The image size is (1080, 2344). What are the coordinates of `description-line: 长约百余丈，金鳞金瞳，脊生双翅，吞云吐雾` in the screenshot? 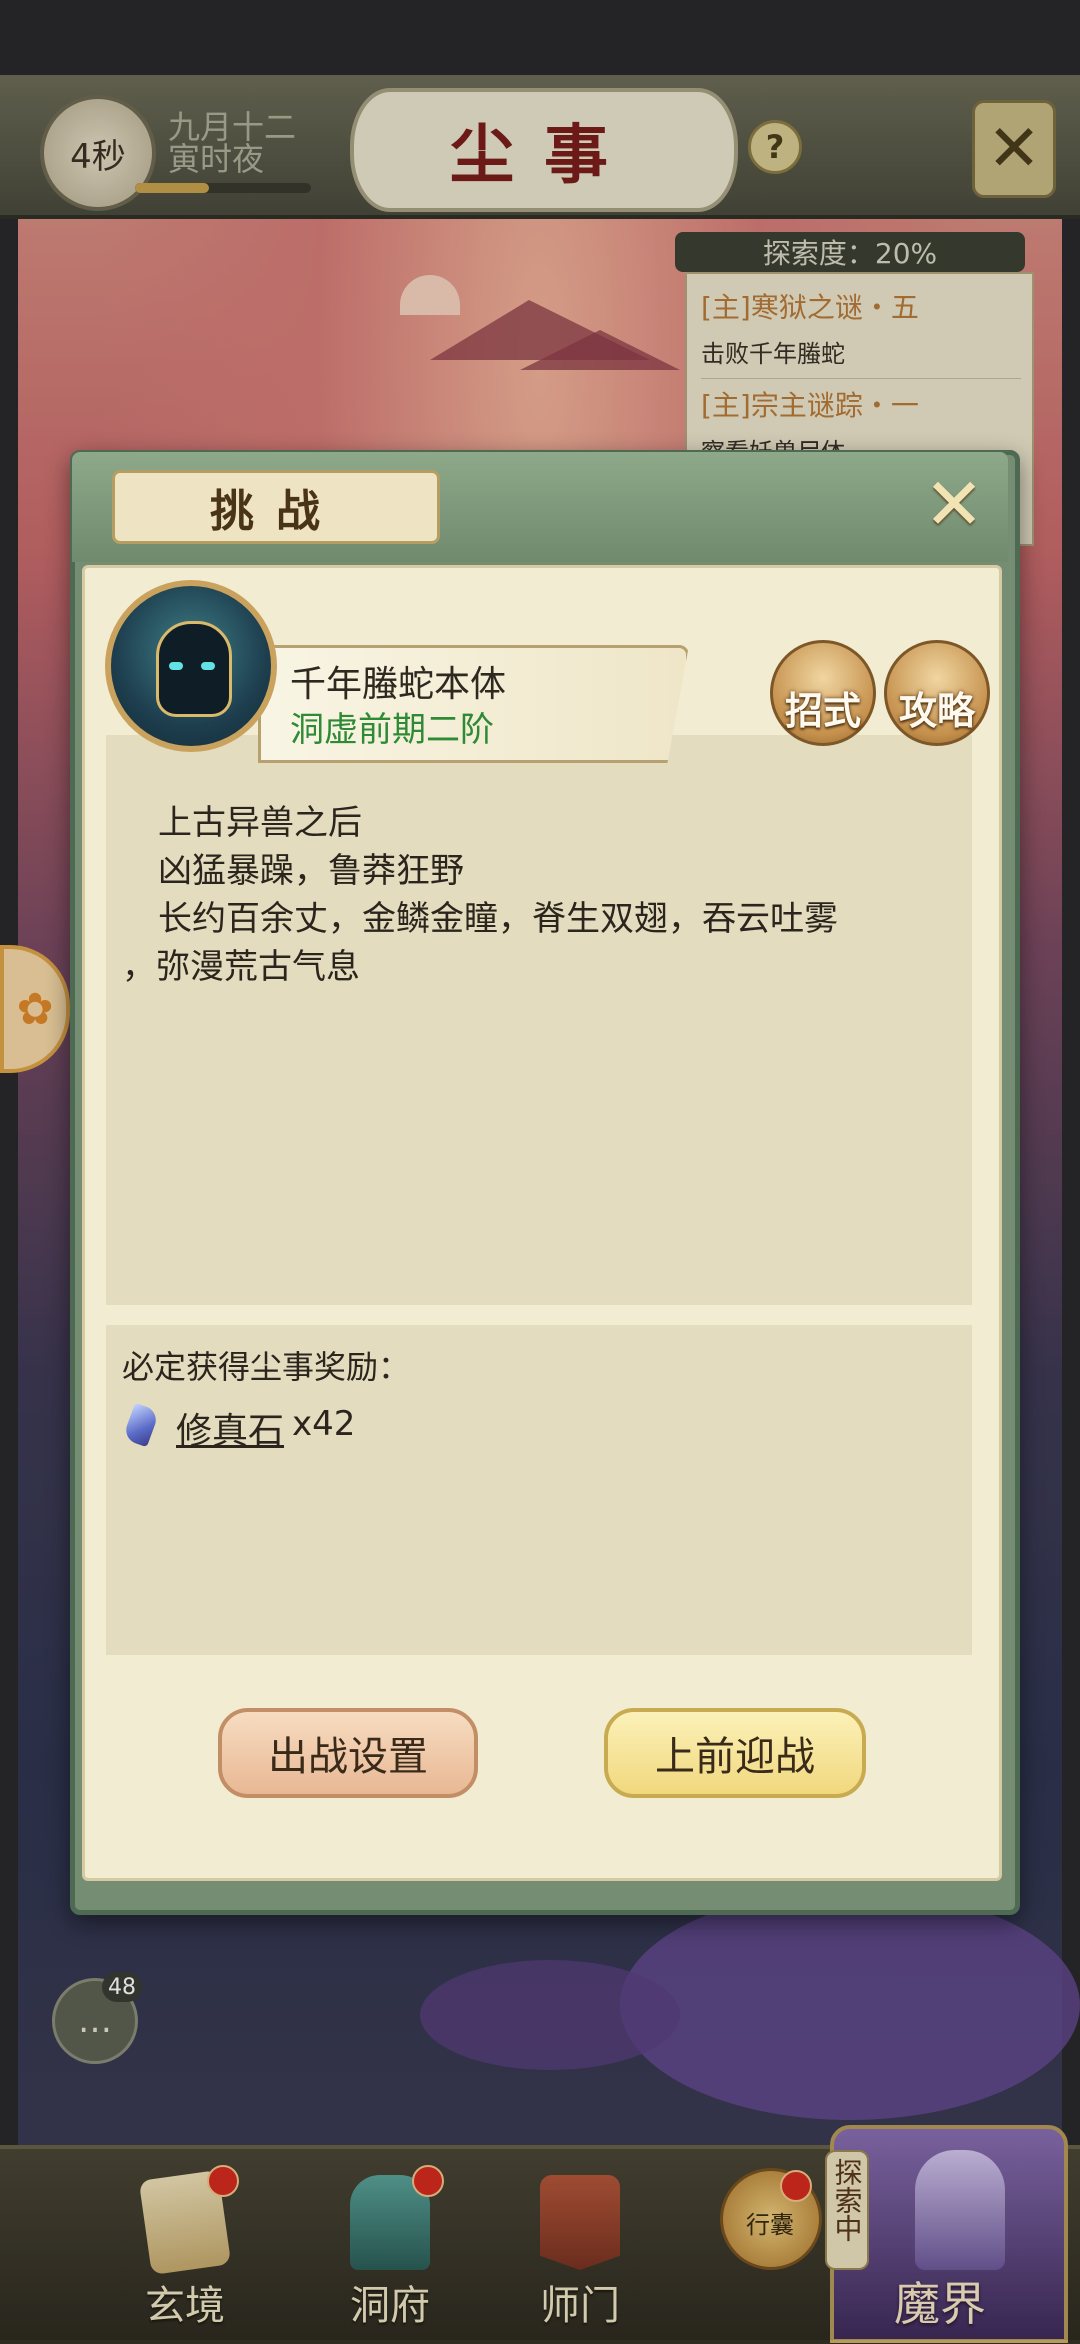 It's located at (498, 919).